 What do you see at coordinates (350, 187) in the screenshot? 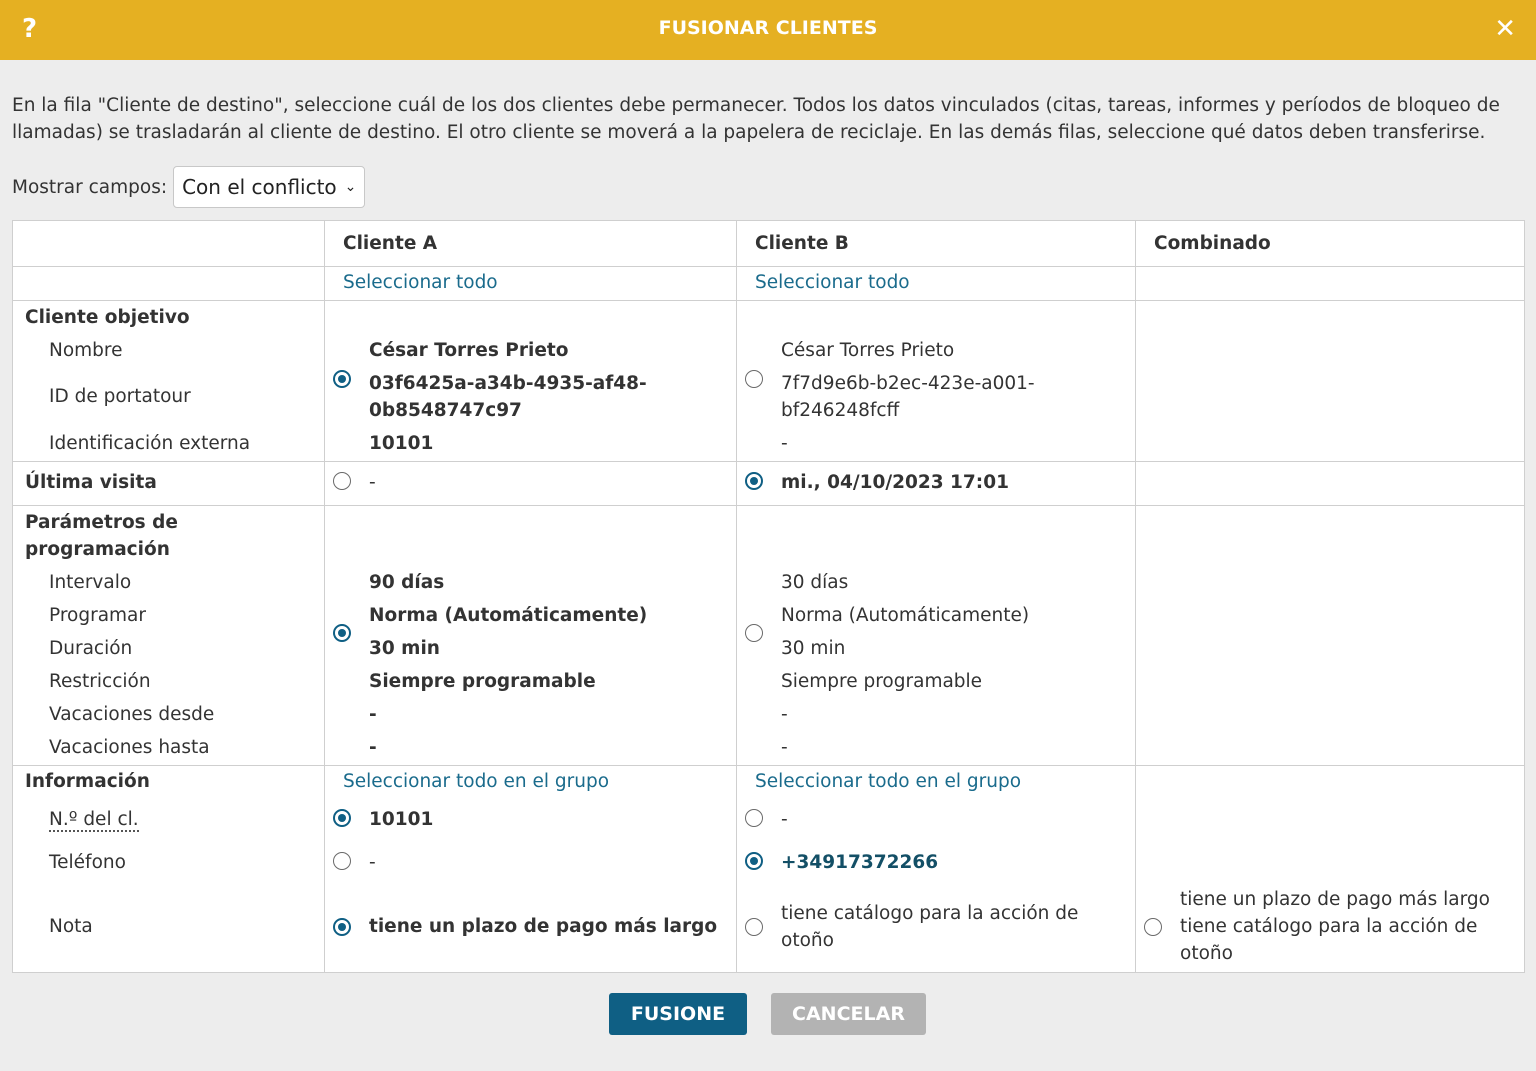
I see `chevron-down-icon: ⌄` at bounding box center [350, 187].